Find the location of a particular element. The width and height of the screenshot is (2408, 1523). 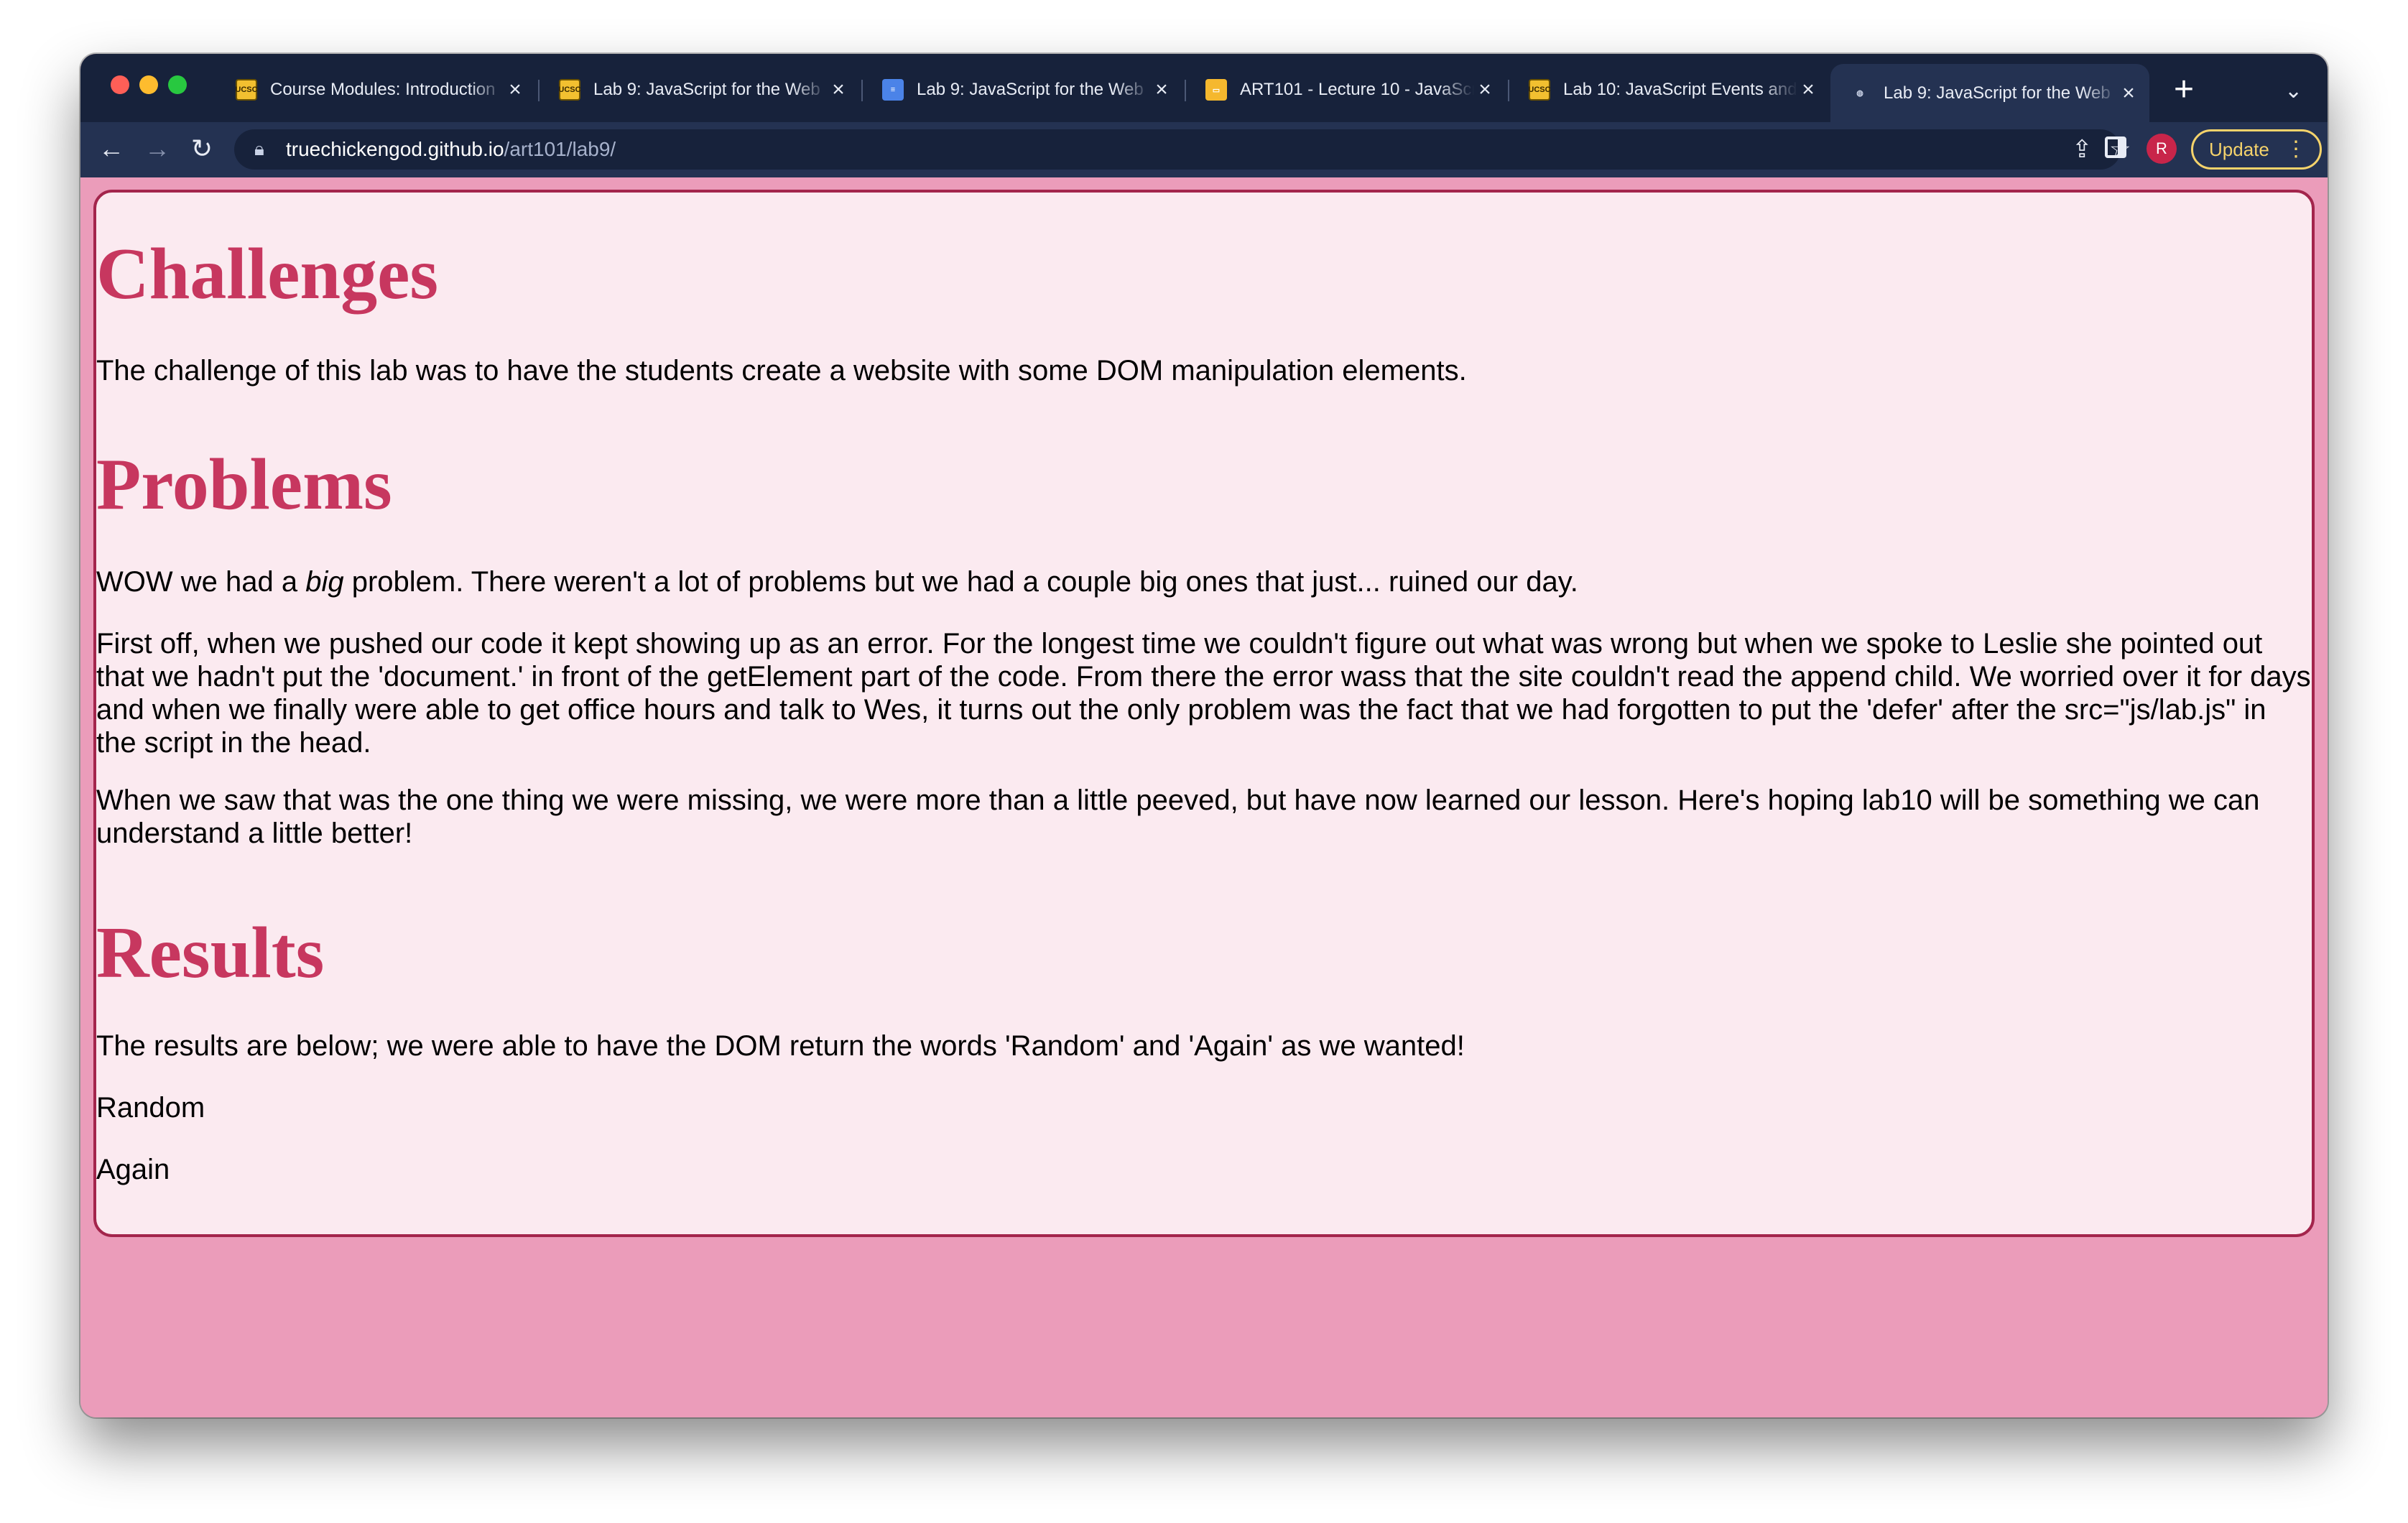

url-host: truechickengod.github.io is located at coordinates (395, 149).